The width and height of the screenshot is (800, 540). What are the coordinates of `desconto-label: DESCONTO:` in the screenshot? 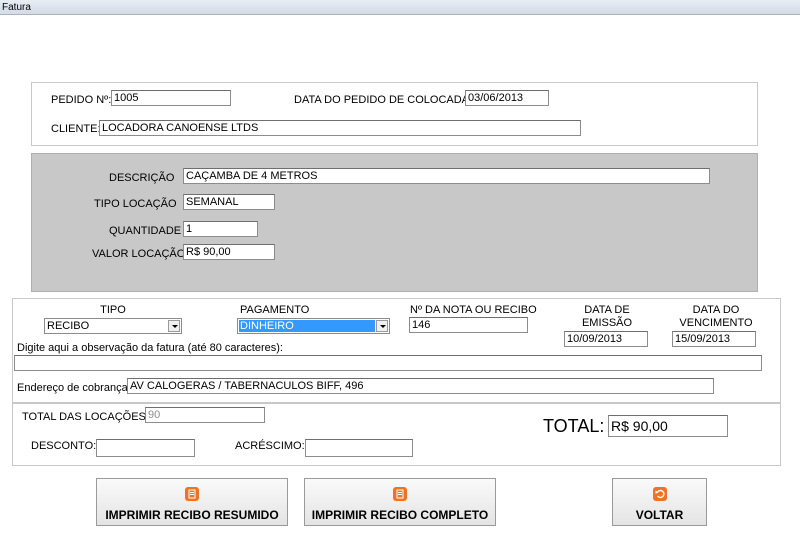 It's located at (64, 446).